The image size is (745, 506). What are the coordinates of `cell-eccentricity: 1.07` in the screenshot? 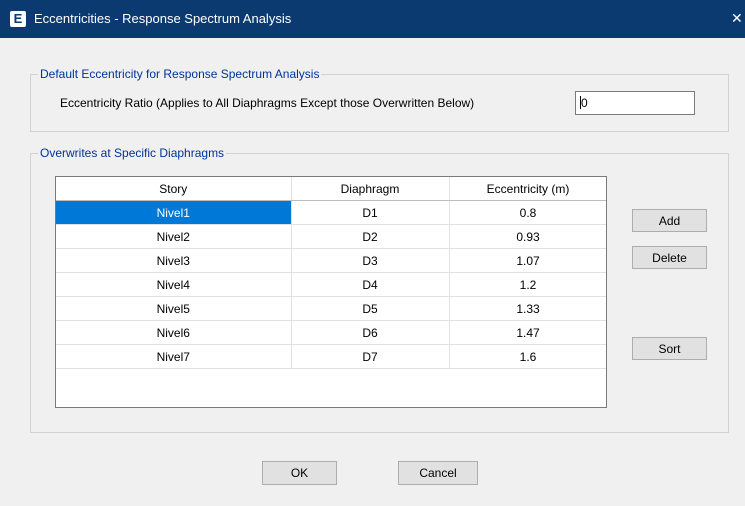 It's located at (527, 260).